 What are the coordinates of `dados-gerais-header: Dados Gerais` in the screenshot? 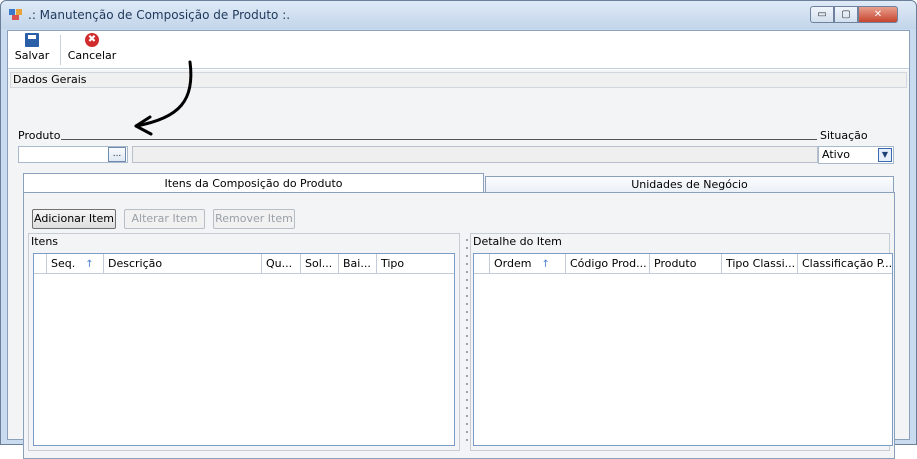 It's located at (458, 80).